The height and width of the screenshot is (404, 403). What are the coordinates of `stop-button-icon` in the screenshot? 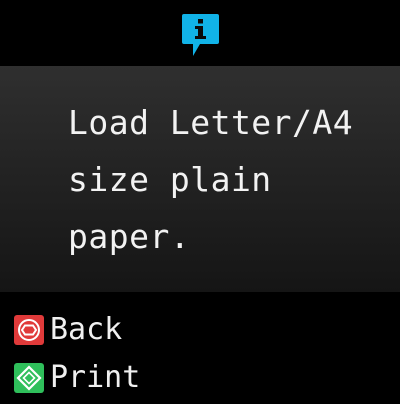 It's located at (29, 330).